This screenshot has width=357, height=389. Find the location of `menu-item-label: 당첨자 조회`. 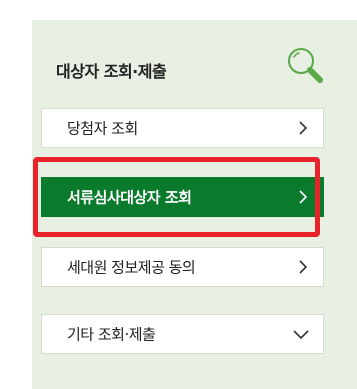

menu-item-label: 당첨자 조회 is located at coordinates (102, 128).